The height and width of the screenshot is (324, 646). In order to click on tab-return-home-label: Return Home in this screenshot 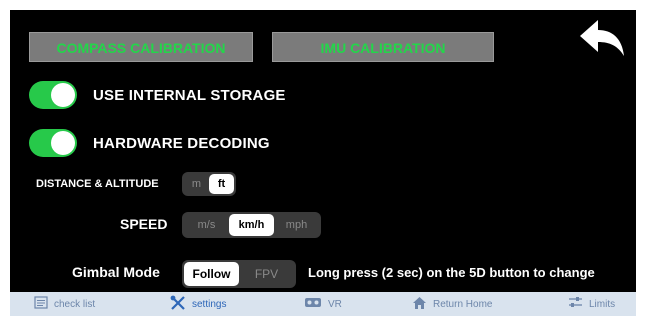, I will do `click(463, 304)`.